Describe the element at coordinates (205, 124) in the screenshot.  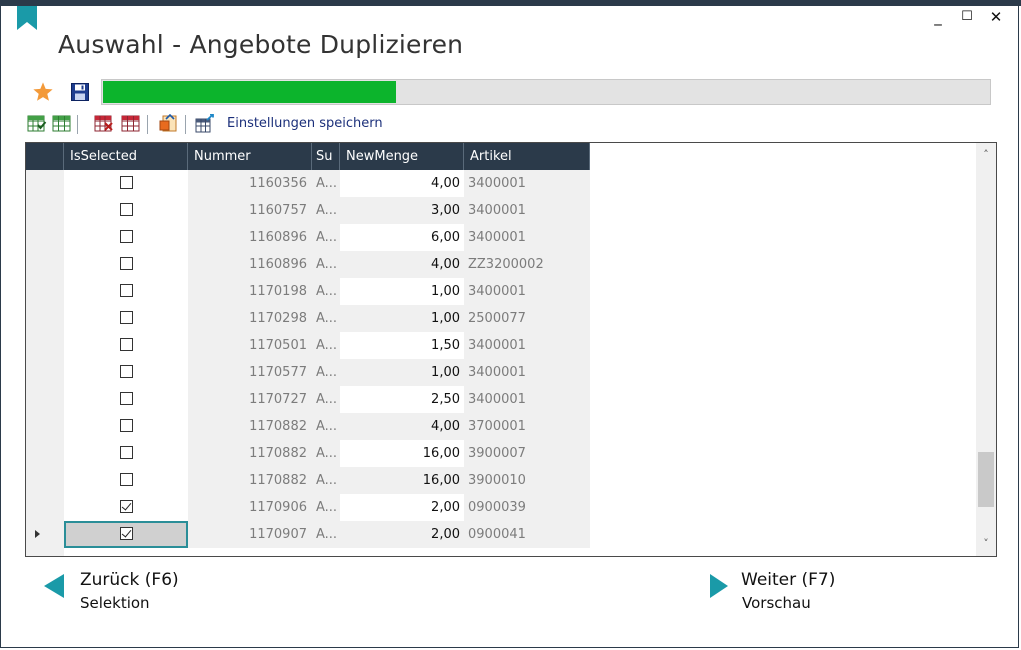
I see `grid-settings-icon` at that location.